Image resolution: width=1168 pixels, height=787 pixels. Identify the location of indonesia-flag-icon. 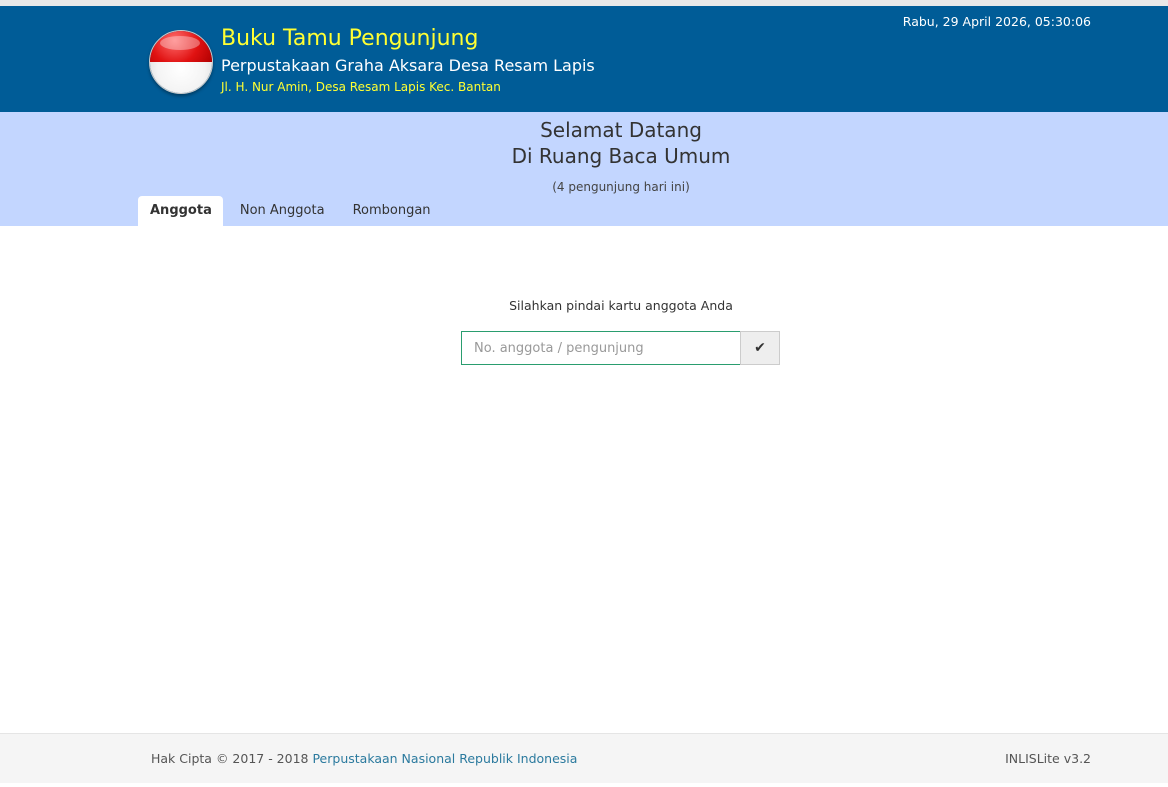
(181, 62).